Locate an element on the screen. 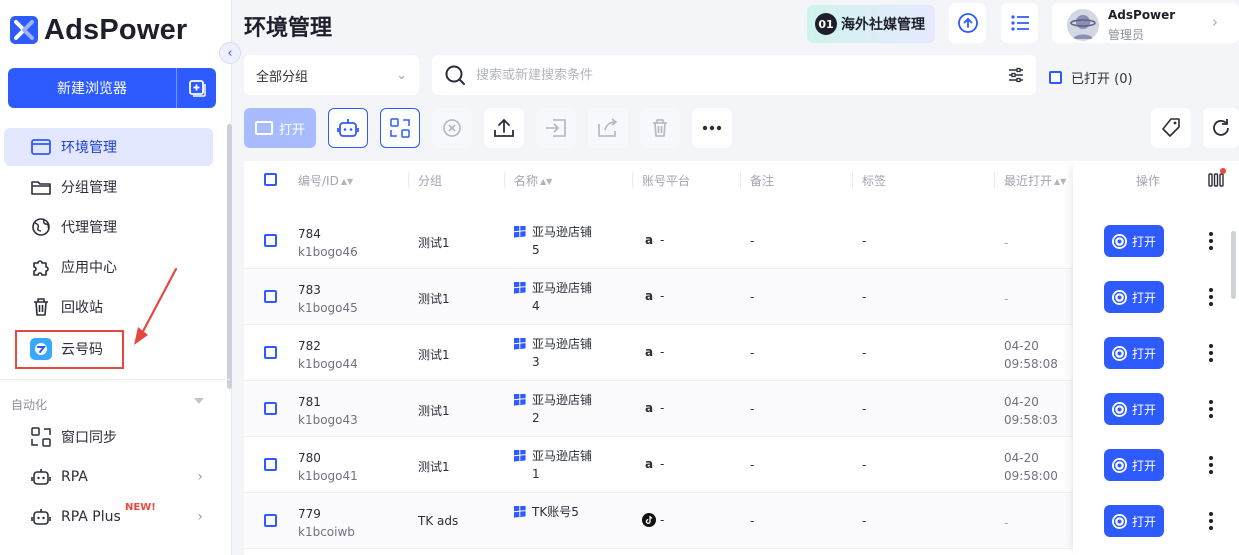  collapse-sidebar-button: ‹ is located at coordinates (230, 53).